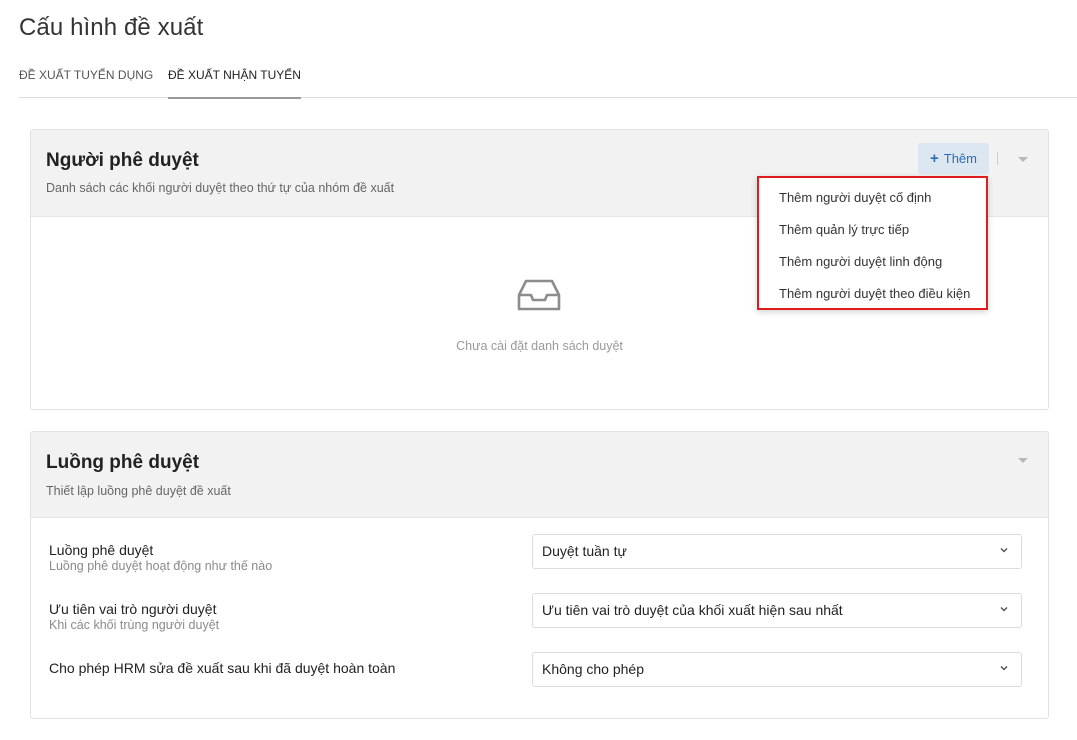 This screenshot has width=1077, height=740. What do you see at coordinates (86, 83) in the screenshot?
I see `tab-de-xuat-tuyen-dung: ĐỀ XUẤT TUYỂN DỤNG` at bounding box center [86, 83].